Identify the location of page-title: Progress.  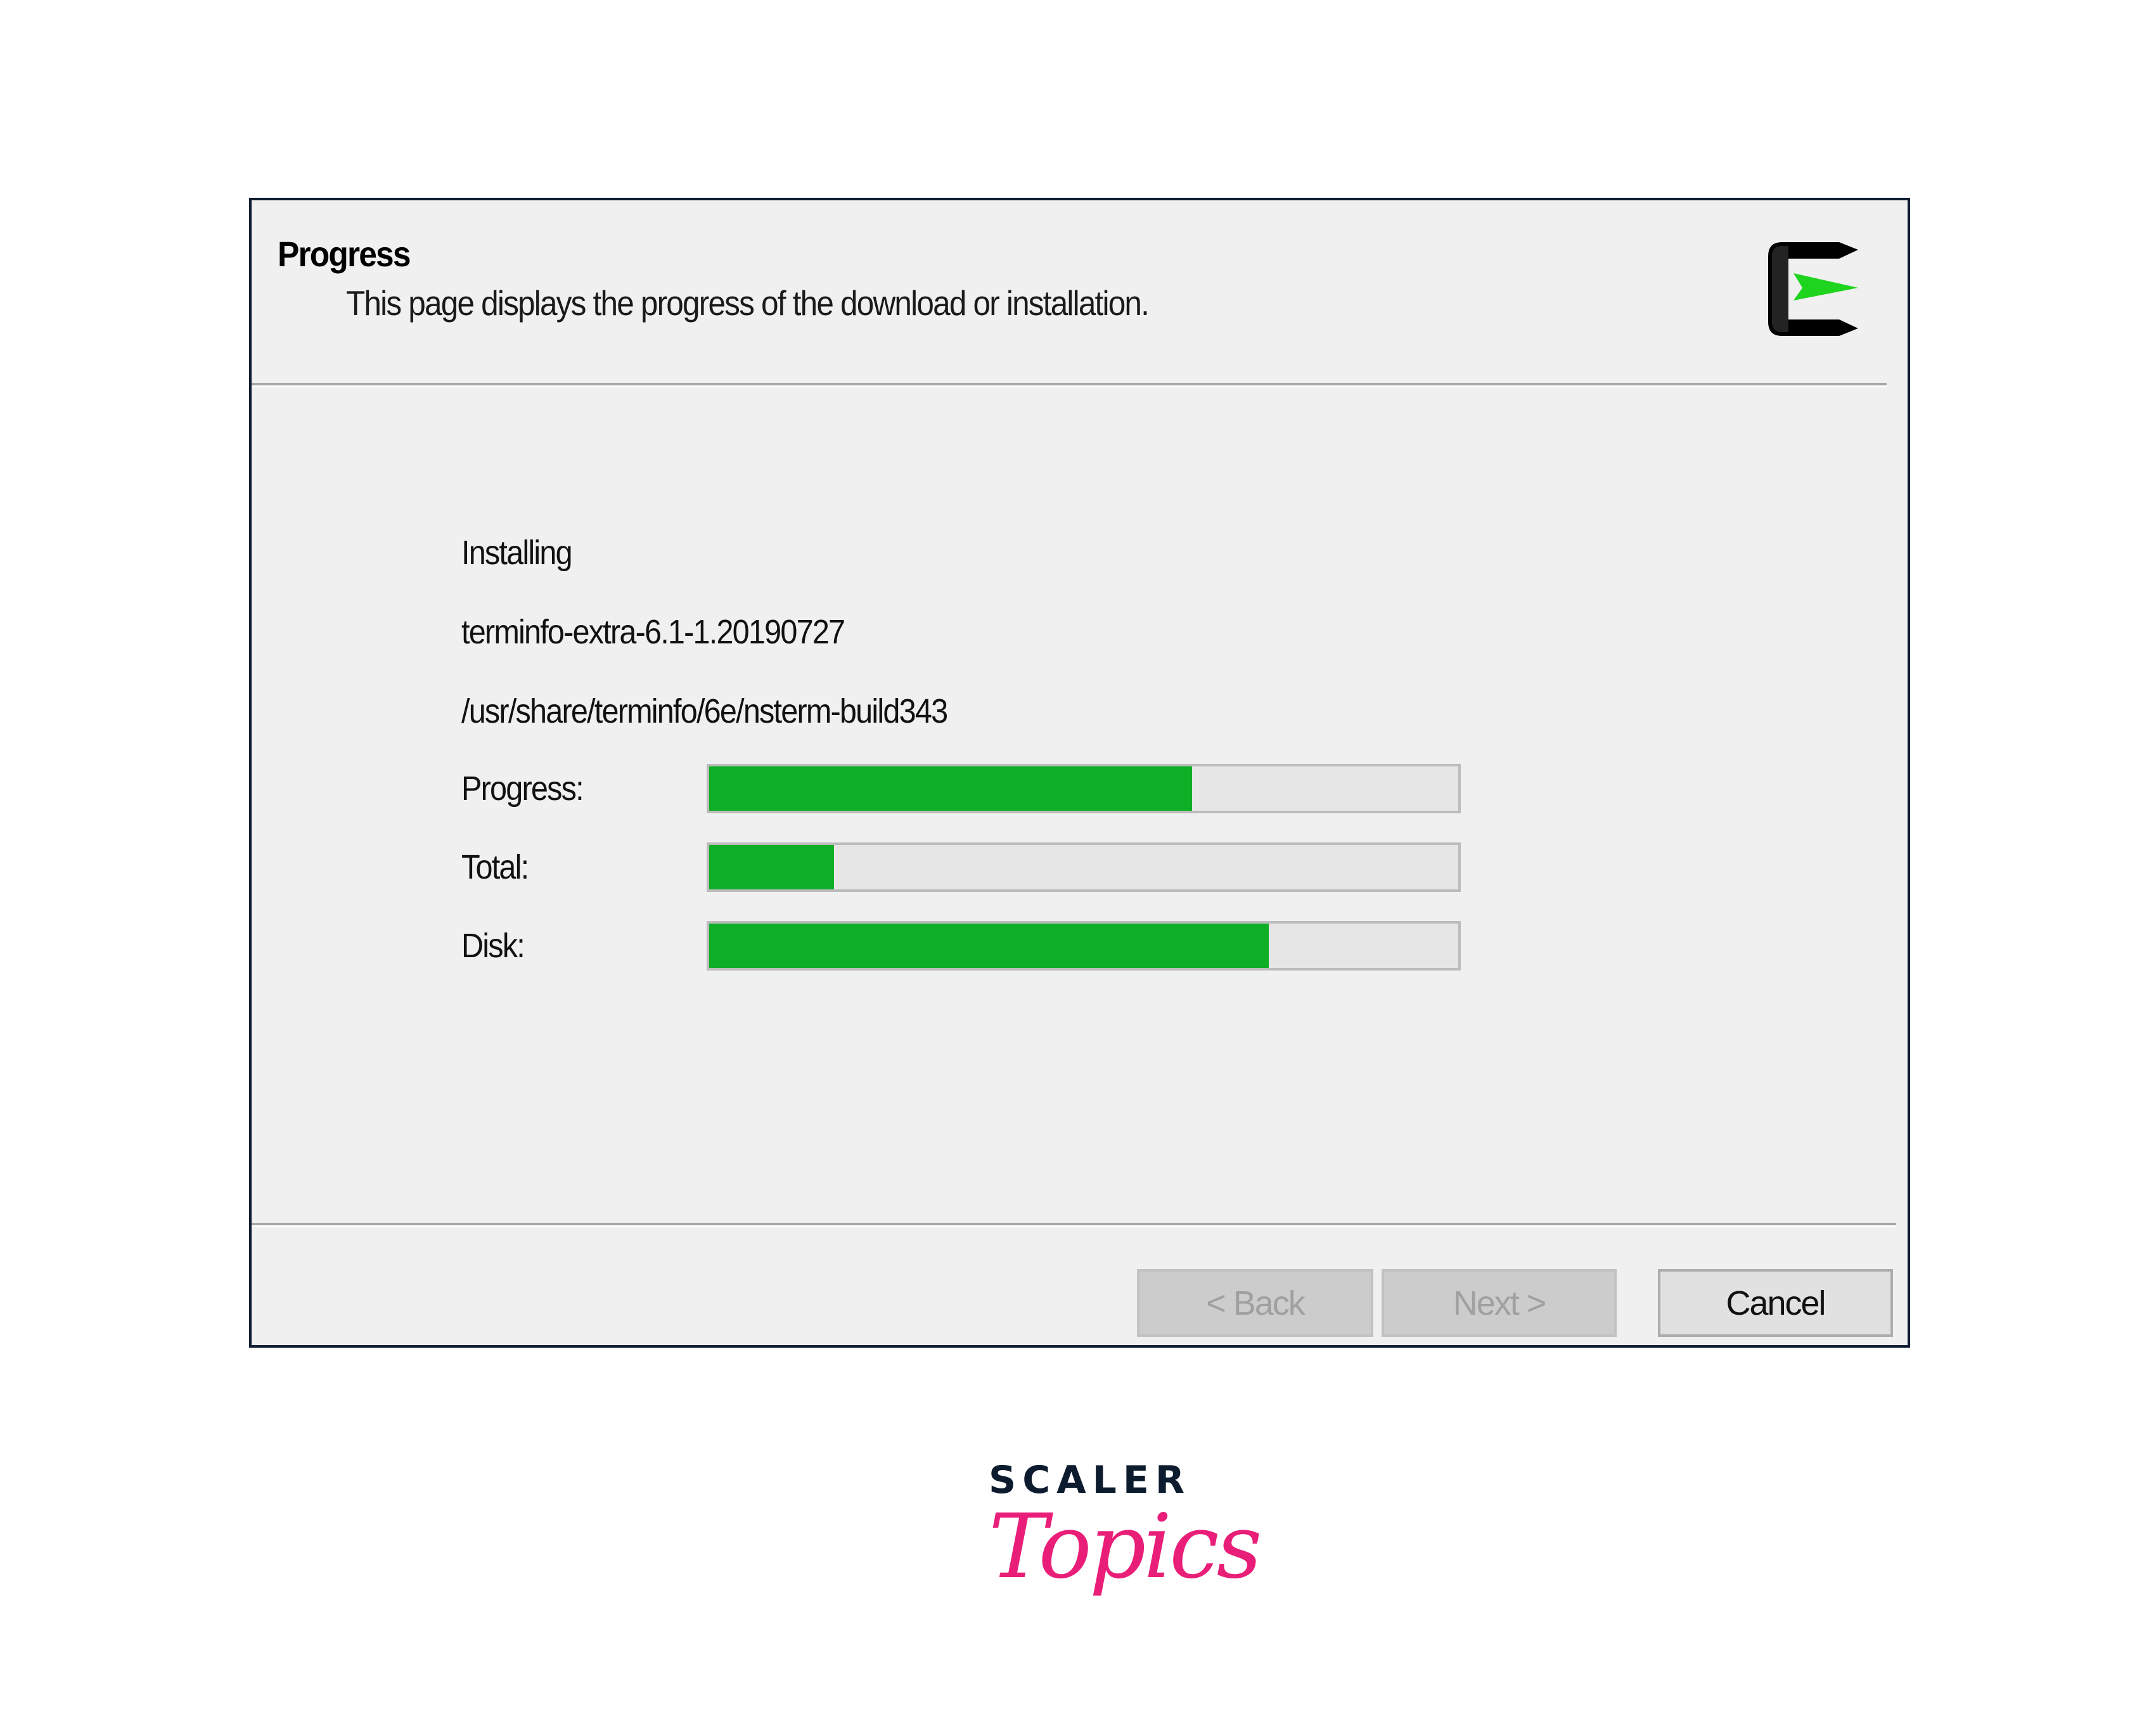
(344, 254).